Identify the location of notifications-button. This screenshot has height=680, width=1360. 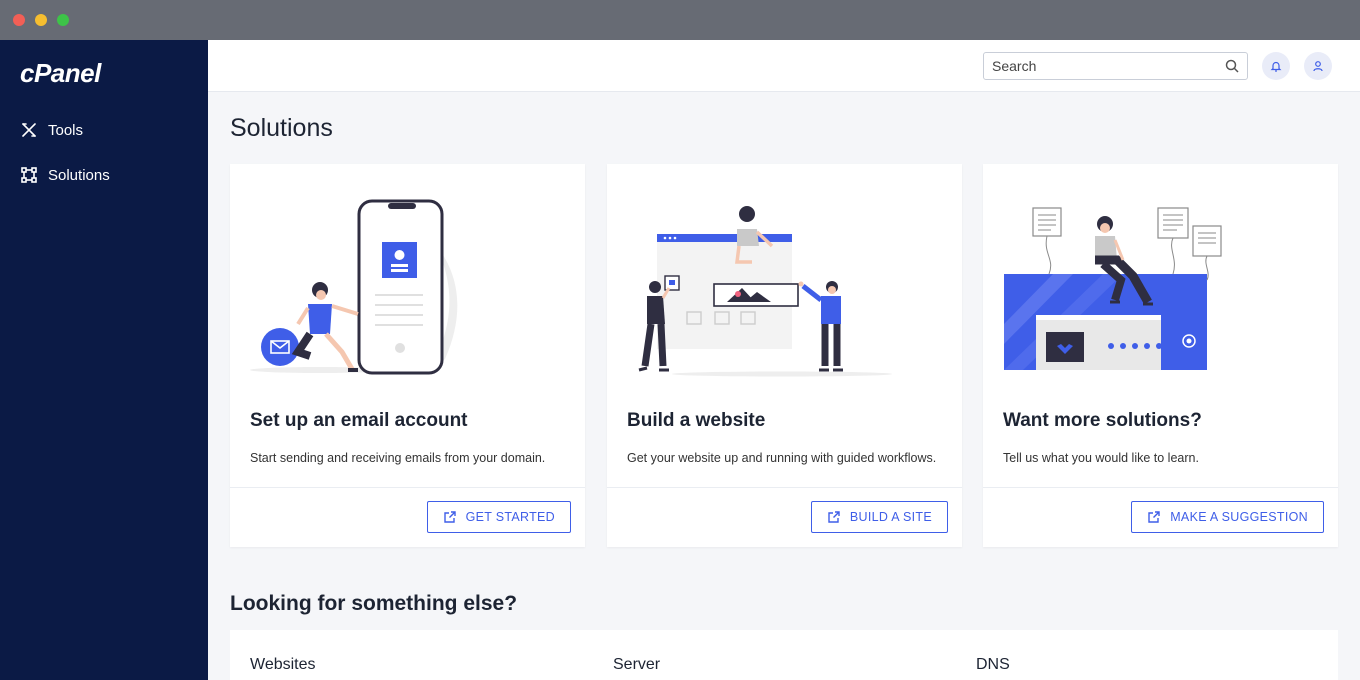
(1276, 66).